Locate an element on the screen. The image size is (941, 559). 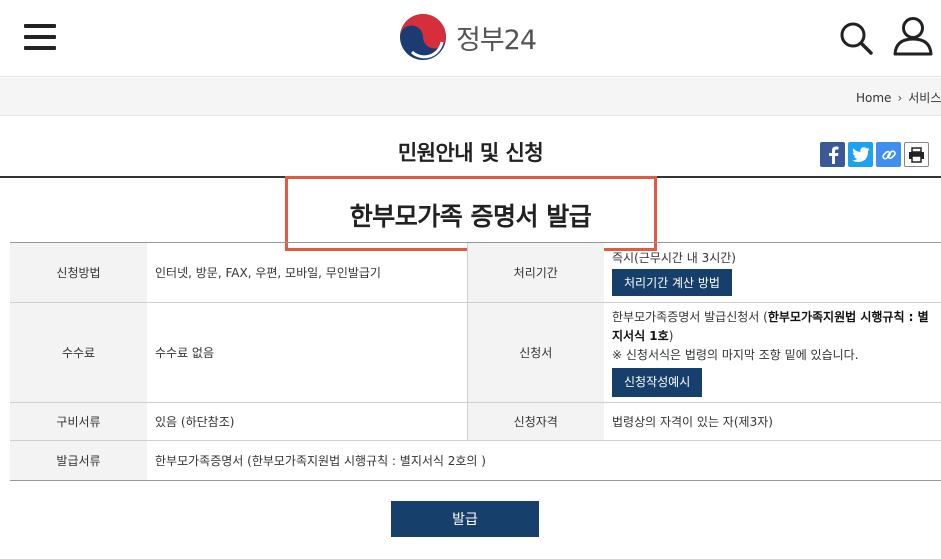
period-calc-button: 처리기간 계산 방법 is located at coordinates (672, 282).